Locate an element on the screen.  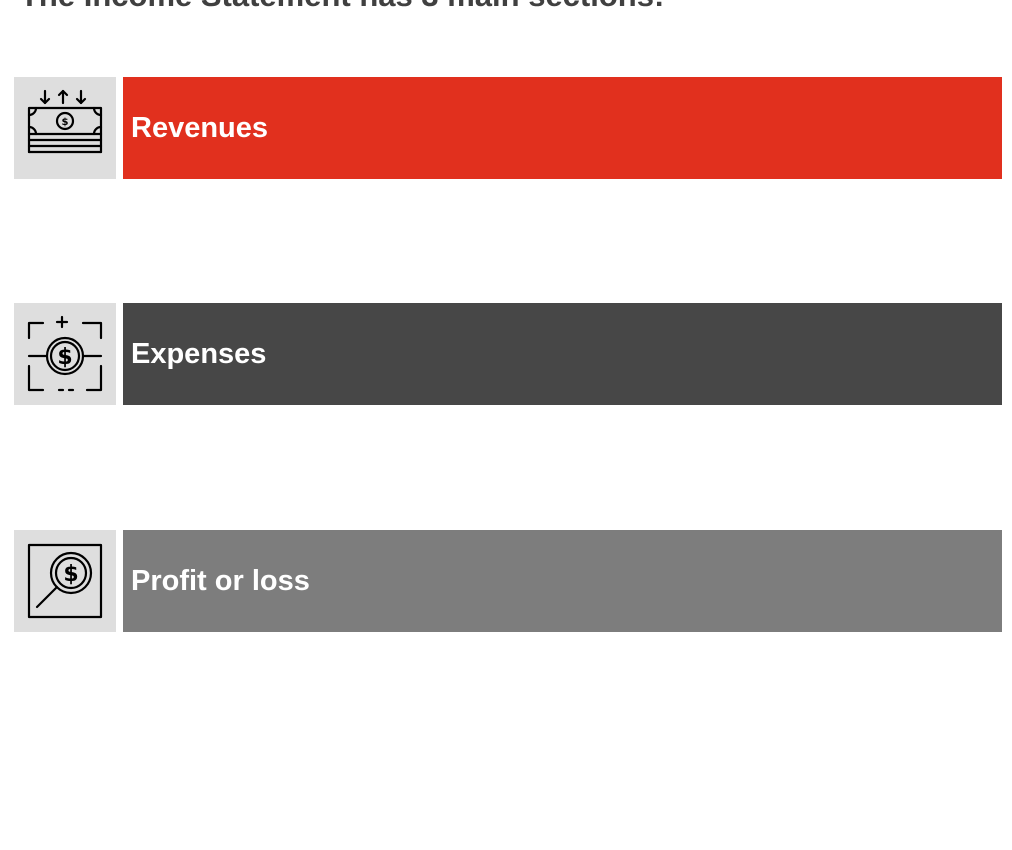
section-profit-or-loss: $ Profit or loss is located at coordinates (508, 581).